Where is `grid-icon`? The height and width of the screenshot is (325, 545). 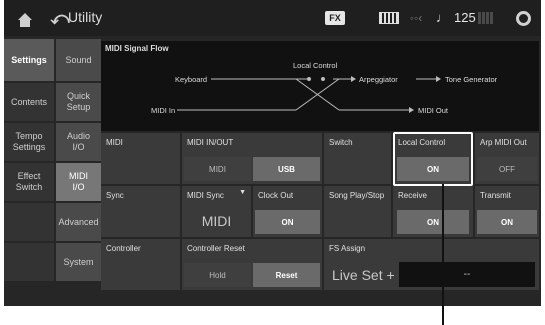 grid-icon is located at coordinates (486, 18).